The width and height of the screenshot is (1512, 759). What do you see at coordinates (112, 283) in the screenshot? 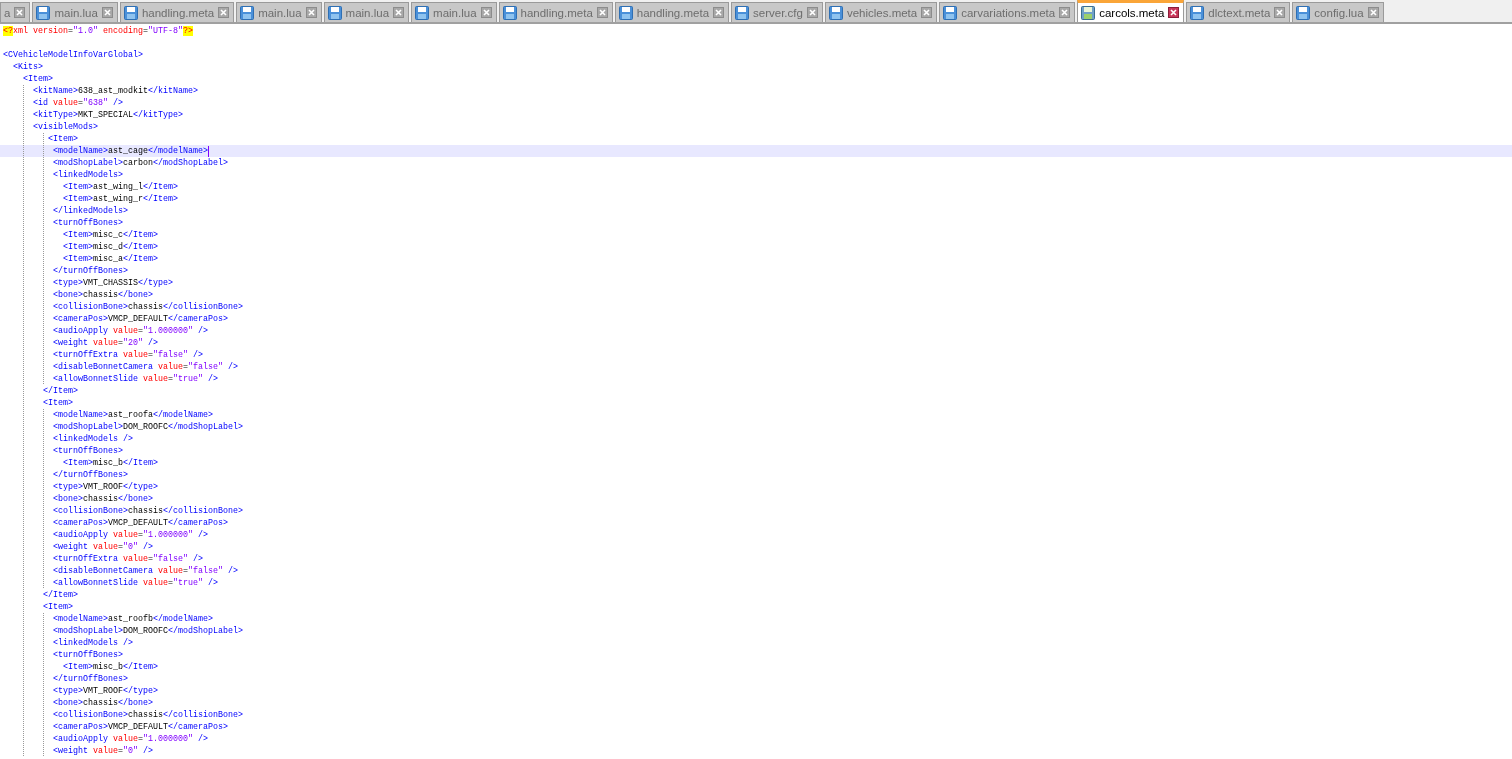
I see `code-line: <type>VMT_CHASSIS</type>` at bounding box center [112, 283].